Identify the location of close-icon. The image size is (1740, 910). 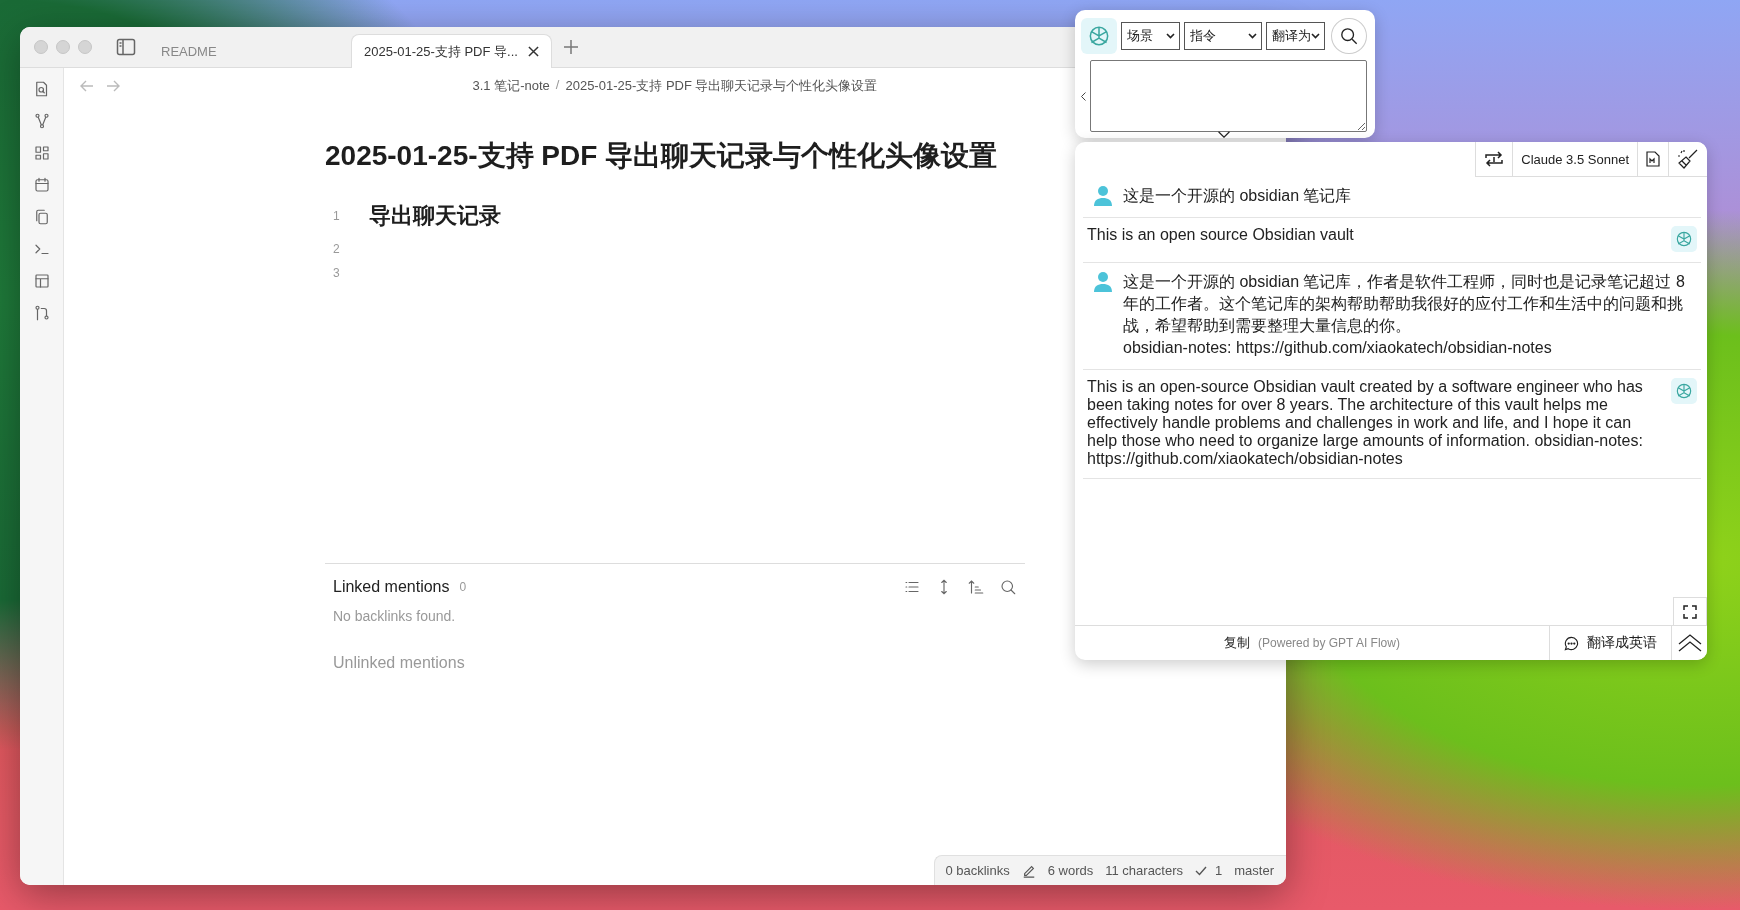
(533, 51).